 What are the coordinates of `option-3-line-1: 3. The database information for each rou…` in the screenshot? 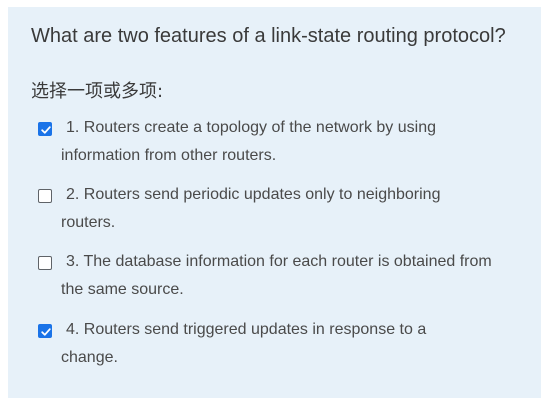 It's located at (279, 261).